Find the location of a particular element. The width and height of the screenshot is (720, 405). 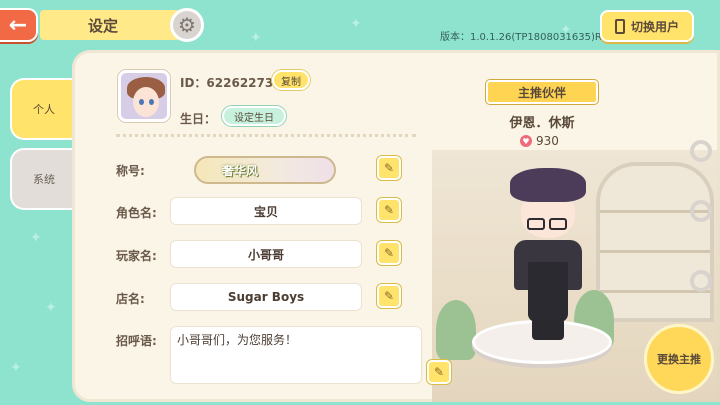

copy-label: 复制 is located at coordinates (291, 82).